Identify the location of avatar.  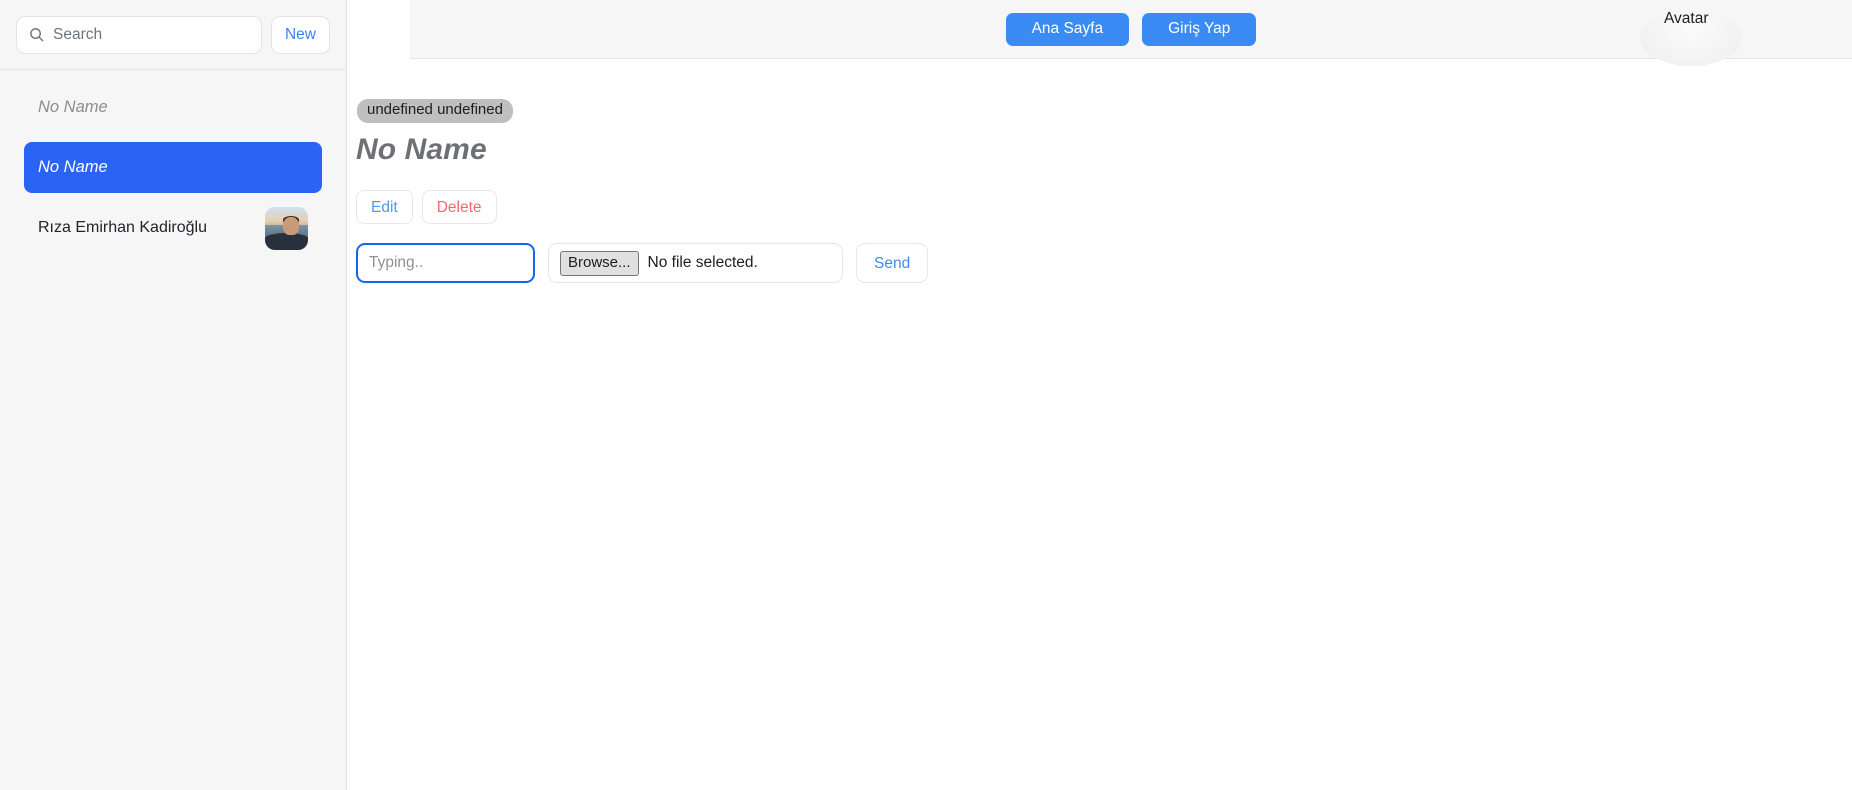
(286, 228).